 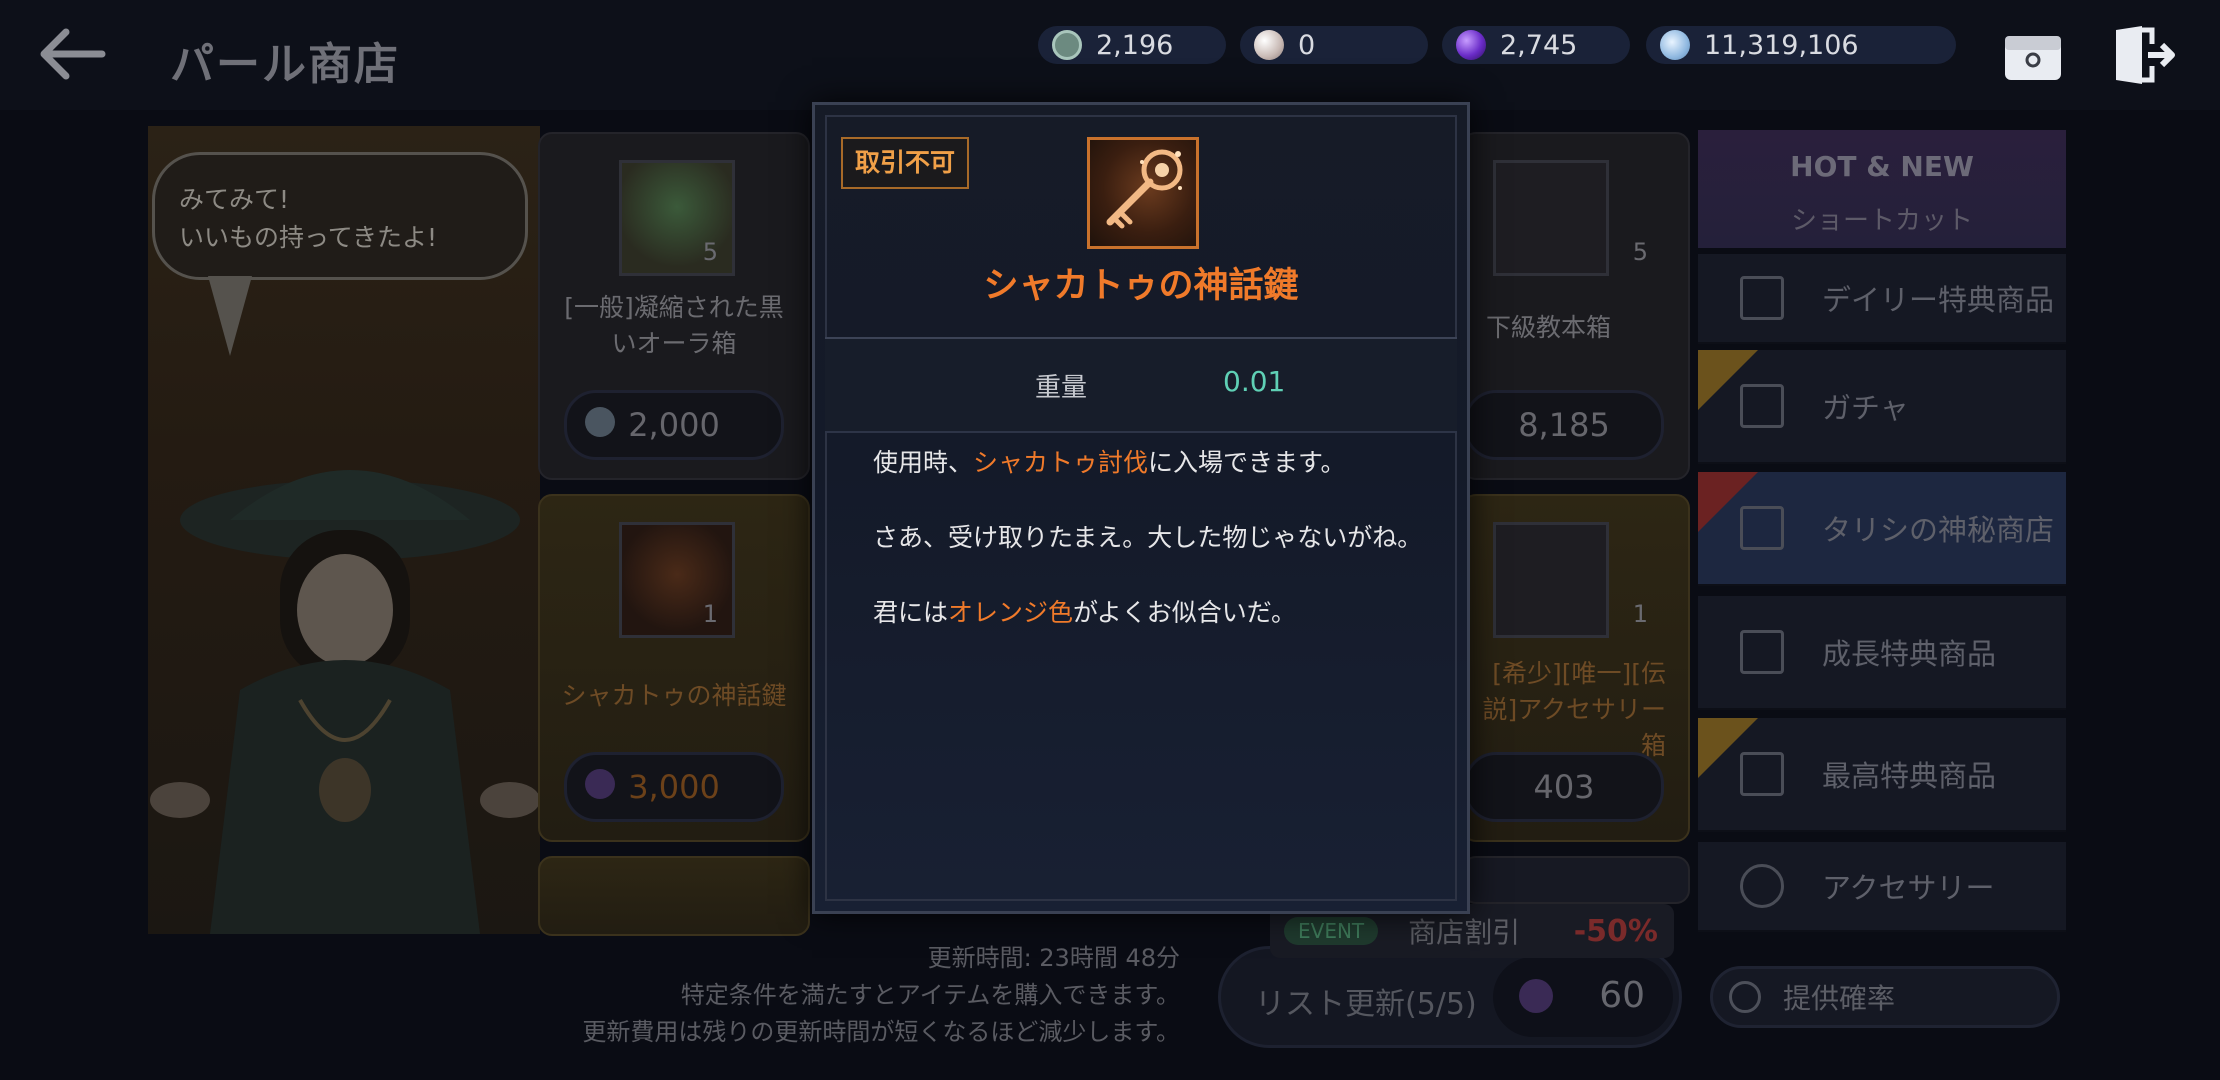 I want to click on desc-text: 使用時、, so click(x=923, y=462).